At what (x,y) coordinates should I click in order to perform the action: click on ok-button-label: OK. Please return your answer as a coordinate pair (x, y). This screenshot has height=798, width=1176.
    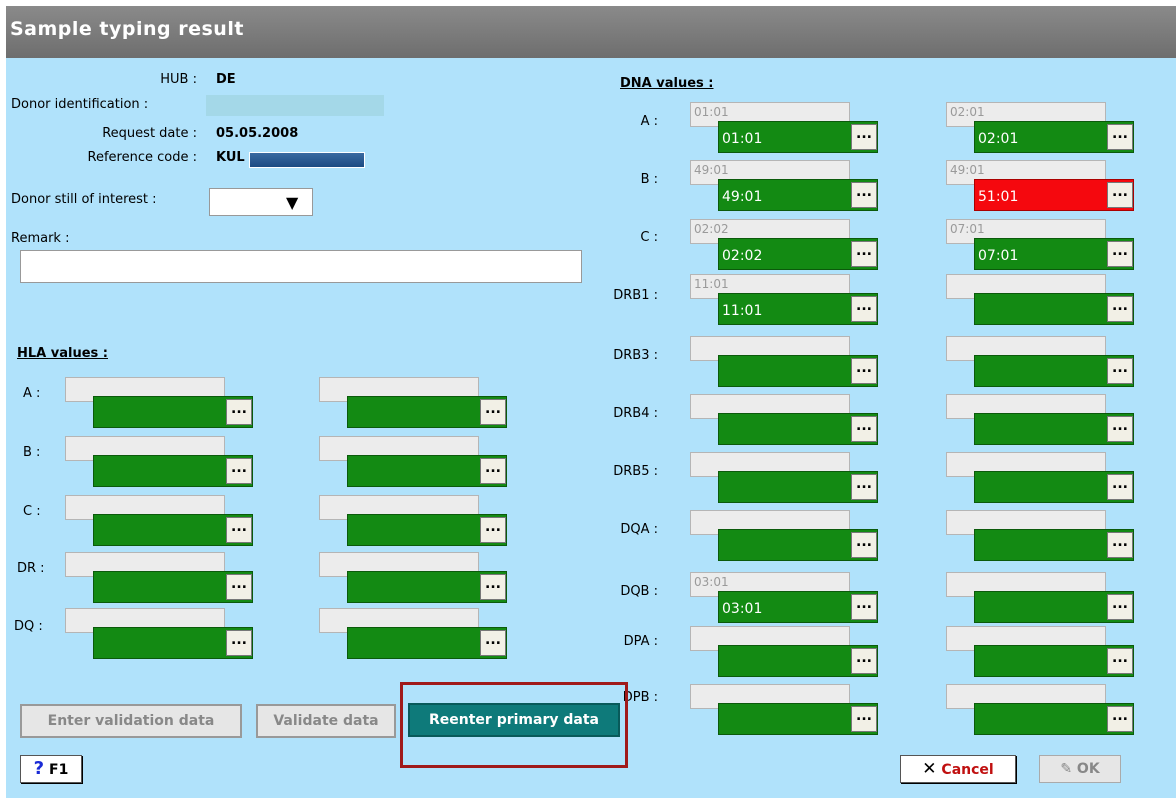
    Looking at the image, I should click on (1088, 769).